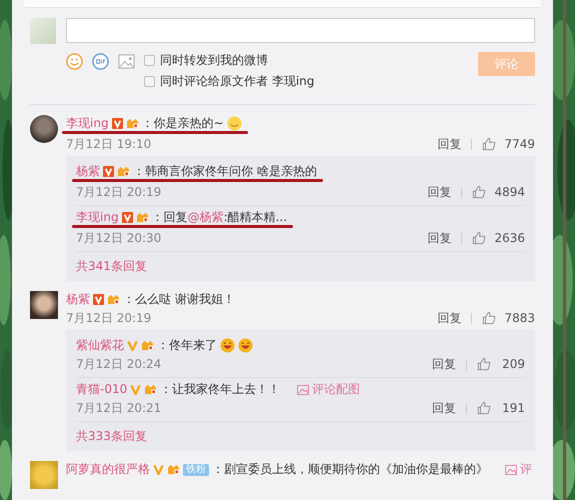 This screenshot has width=575, height=500. I want to click on comment-date: 7月12日 20:24, so click(119, 364).